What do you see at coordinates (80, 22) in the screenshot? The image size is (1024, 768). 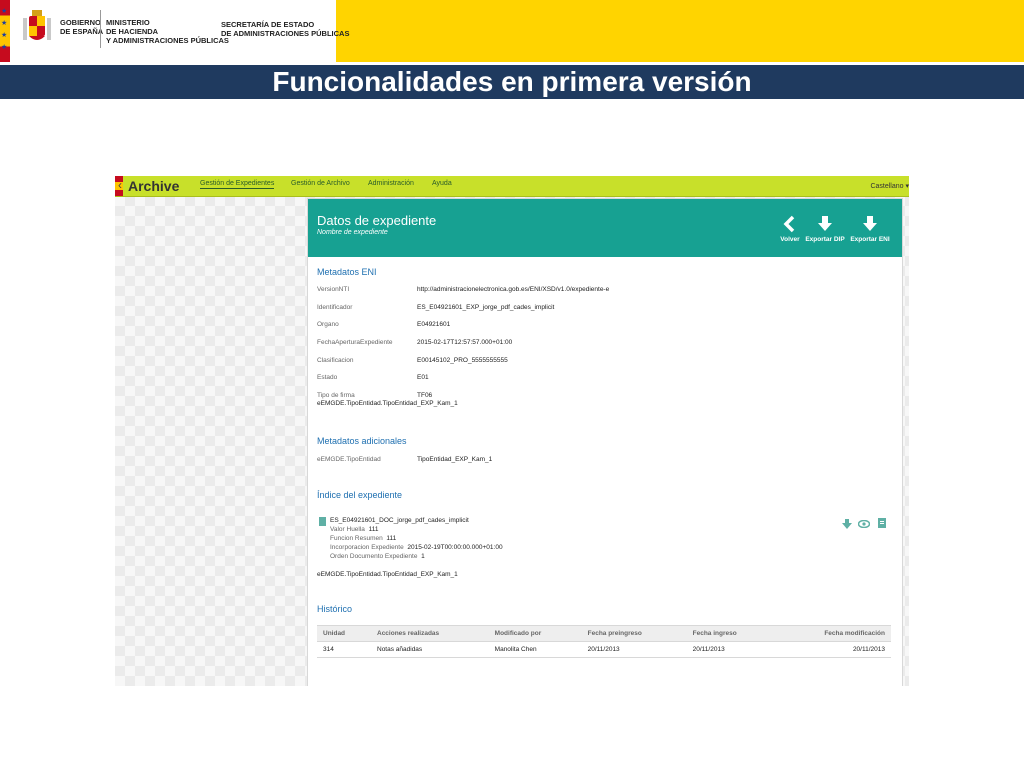 I see `gobierno-line1: GOBIERNO` at bounding box center [80, 22].